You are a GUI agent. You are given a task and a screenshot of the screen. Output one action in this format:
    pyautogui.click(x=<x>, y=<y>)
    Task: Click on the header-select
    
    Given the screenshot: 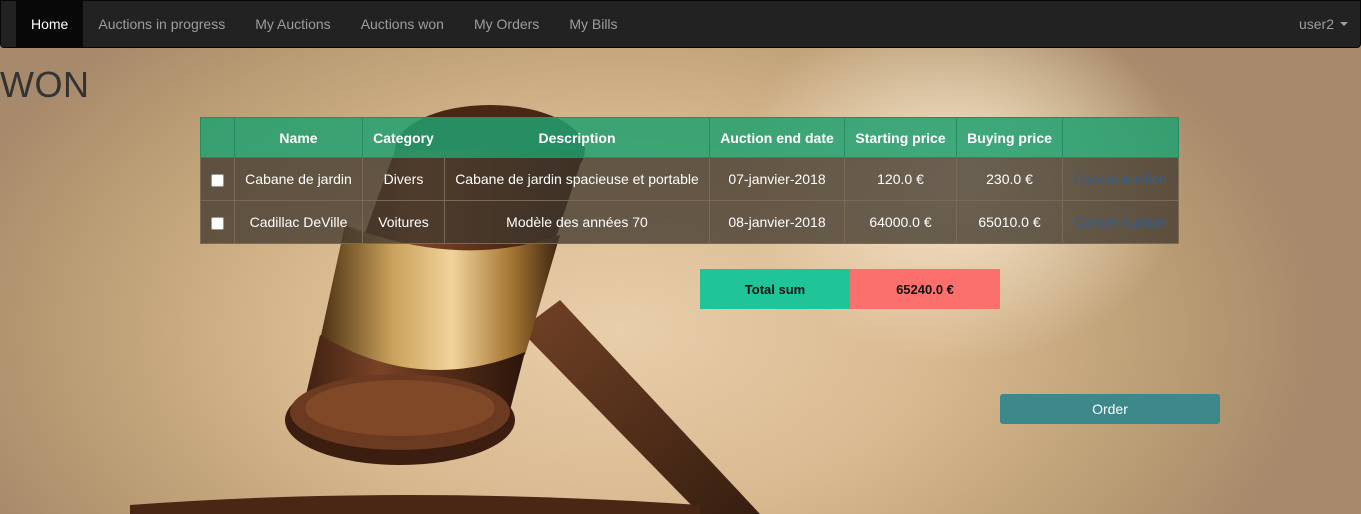 What is the action you would take?
    pyautogui.click(x=217, y=137)
    